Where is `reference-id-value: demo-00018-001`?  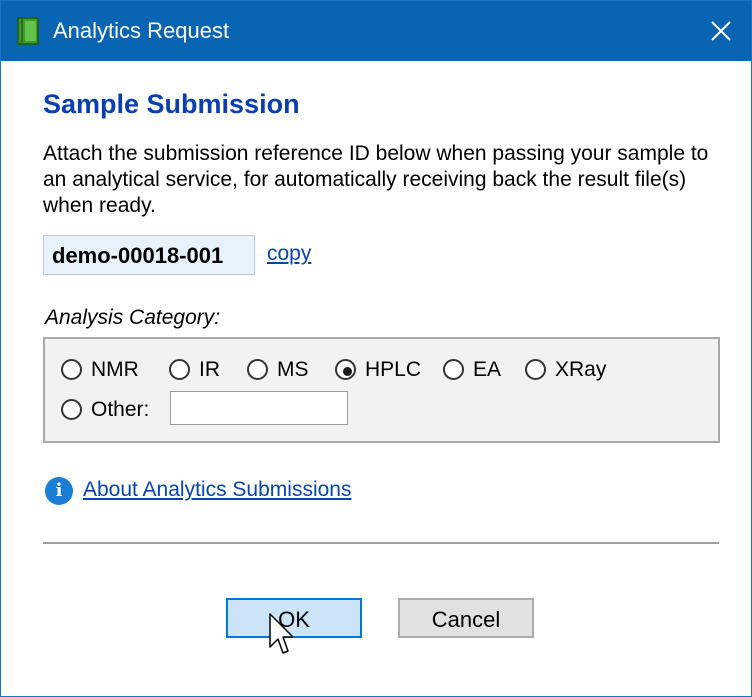 reference-id-value: demo-00018-001 is located at coordinates (138, 255).